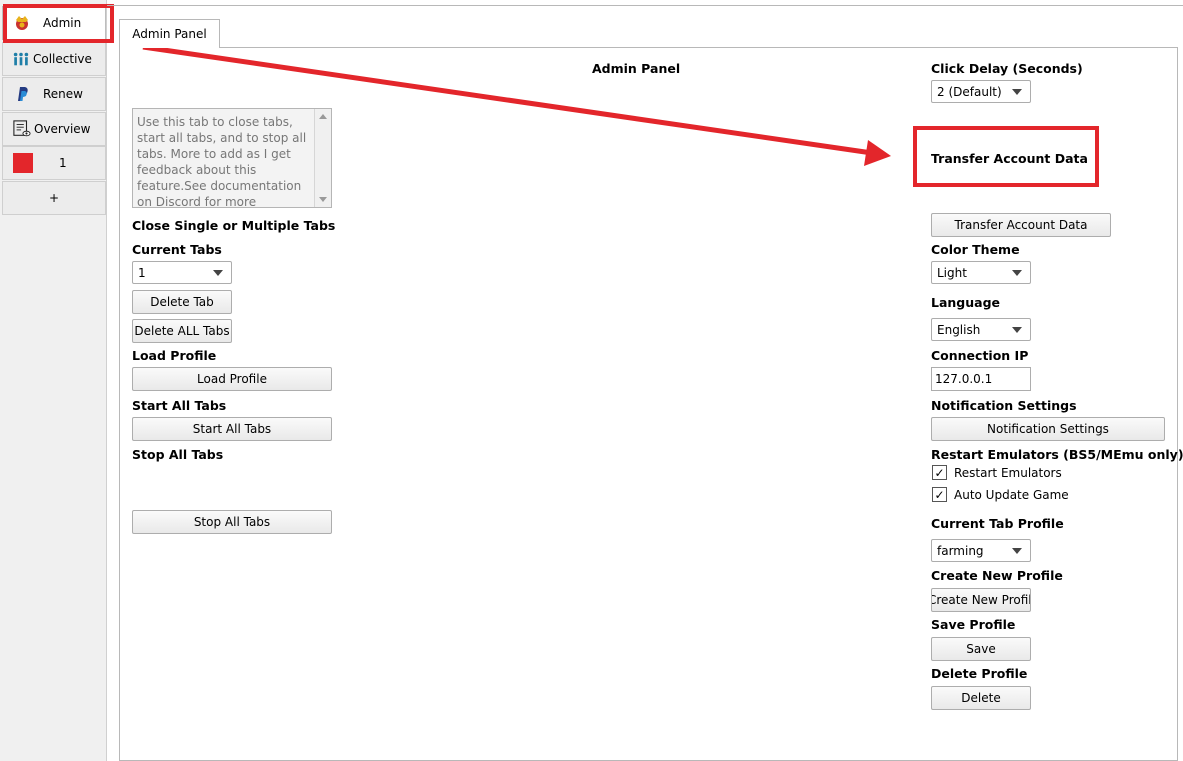 The height and width of the screenshot is (761, 1183). Describe the element at coordinates (975, 249) in the screenshot. I see `color-theme-label: Color Theme` at that location.